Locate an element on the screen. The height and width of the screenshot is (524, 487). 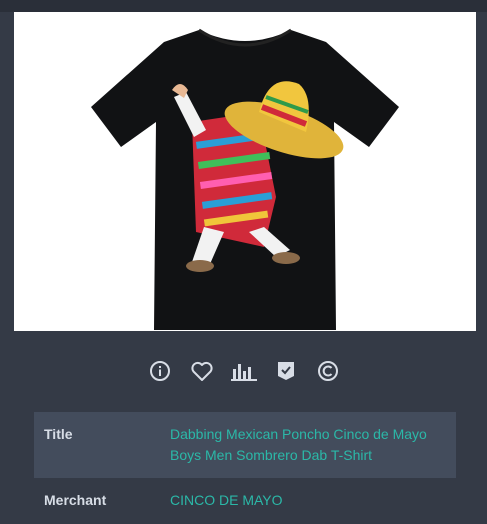
heart-icon is located at coordinates (202, 371).